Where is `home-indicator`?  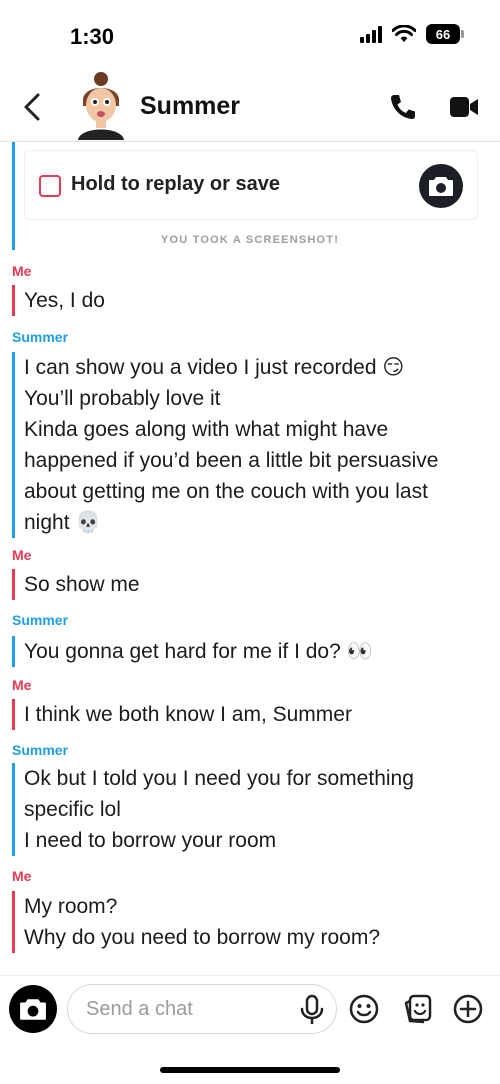
home-indicator is located at coordinates (250, 1070).